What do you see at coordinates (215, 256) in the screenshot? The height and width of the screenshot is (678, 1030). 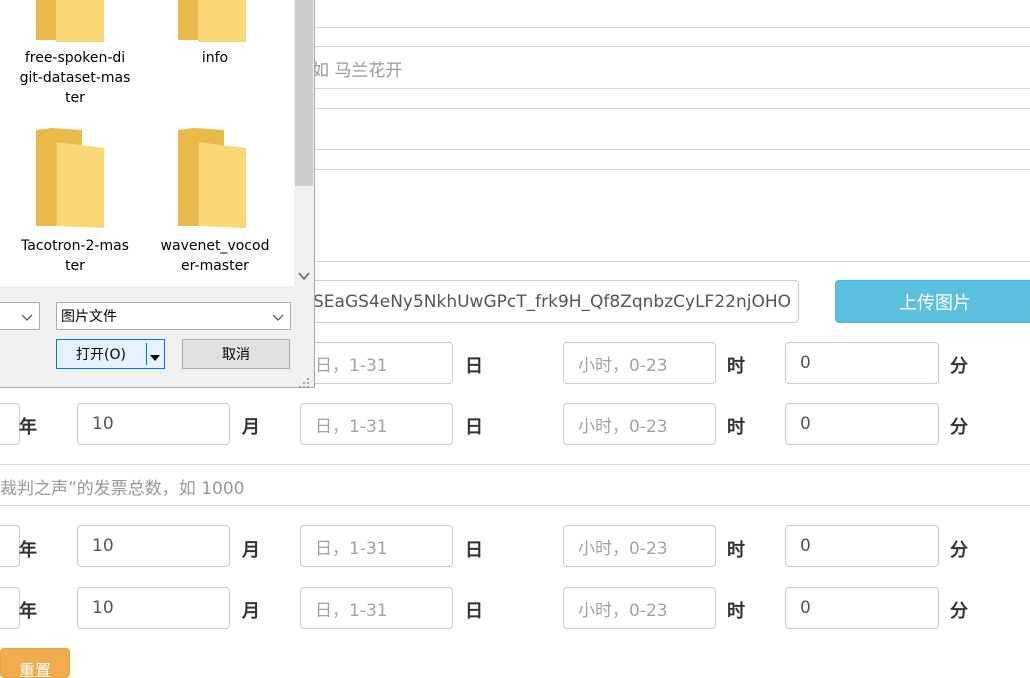 I see `folder-label: wavenet_vocod er-master` at bounding box center [215, 256].